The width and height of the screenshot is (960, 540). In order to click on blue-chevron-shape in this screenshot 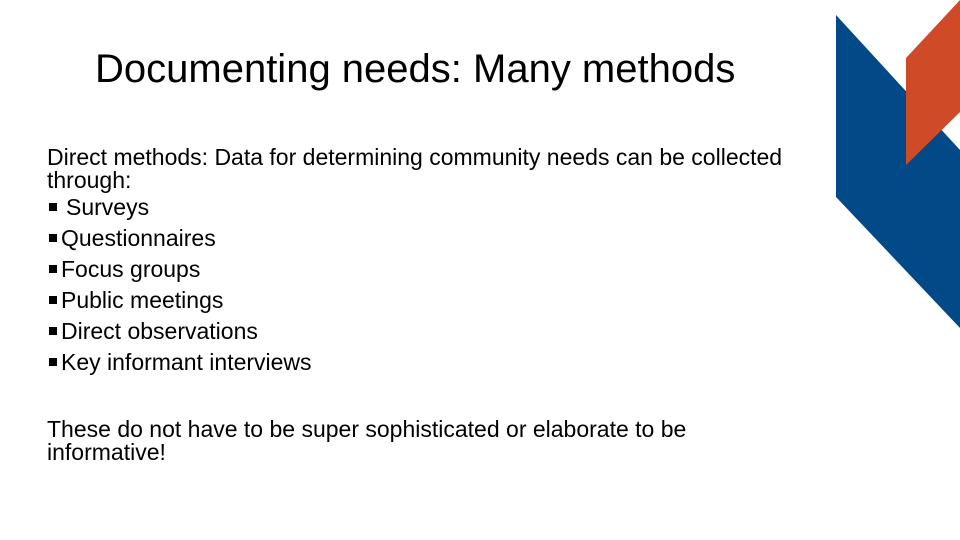, I will do `click(898, 171)`.